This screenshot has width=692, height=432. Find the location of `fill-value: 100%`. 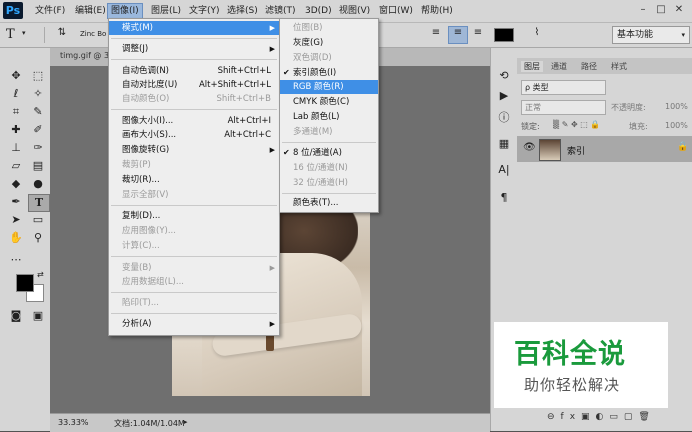

fill-value: 100% is located at coordinates (676, 125).